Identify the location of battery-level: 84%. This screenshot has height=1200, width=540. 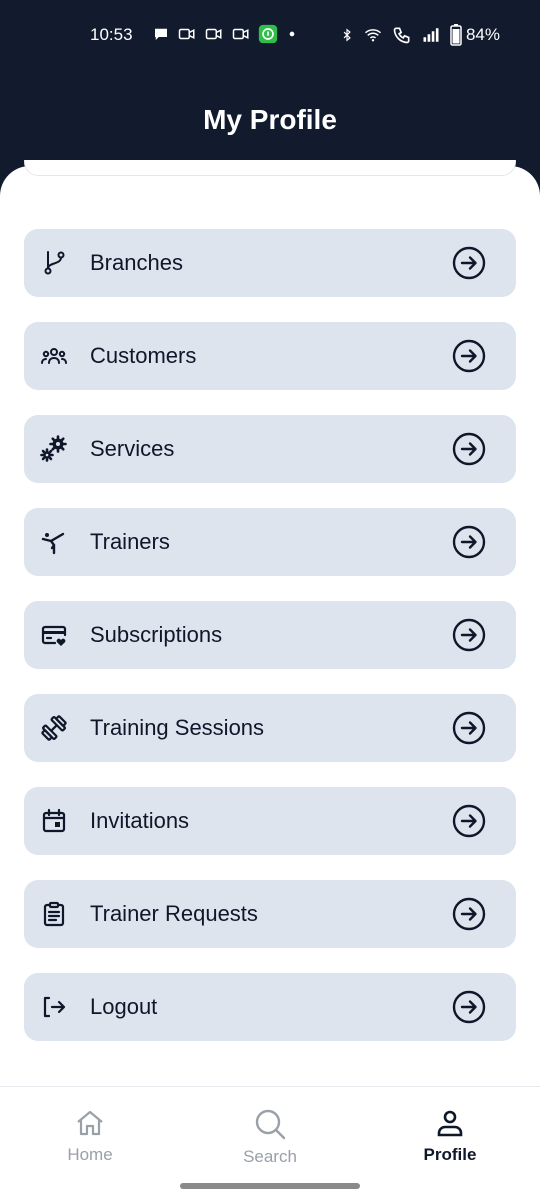
(482, 34).